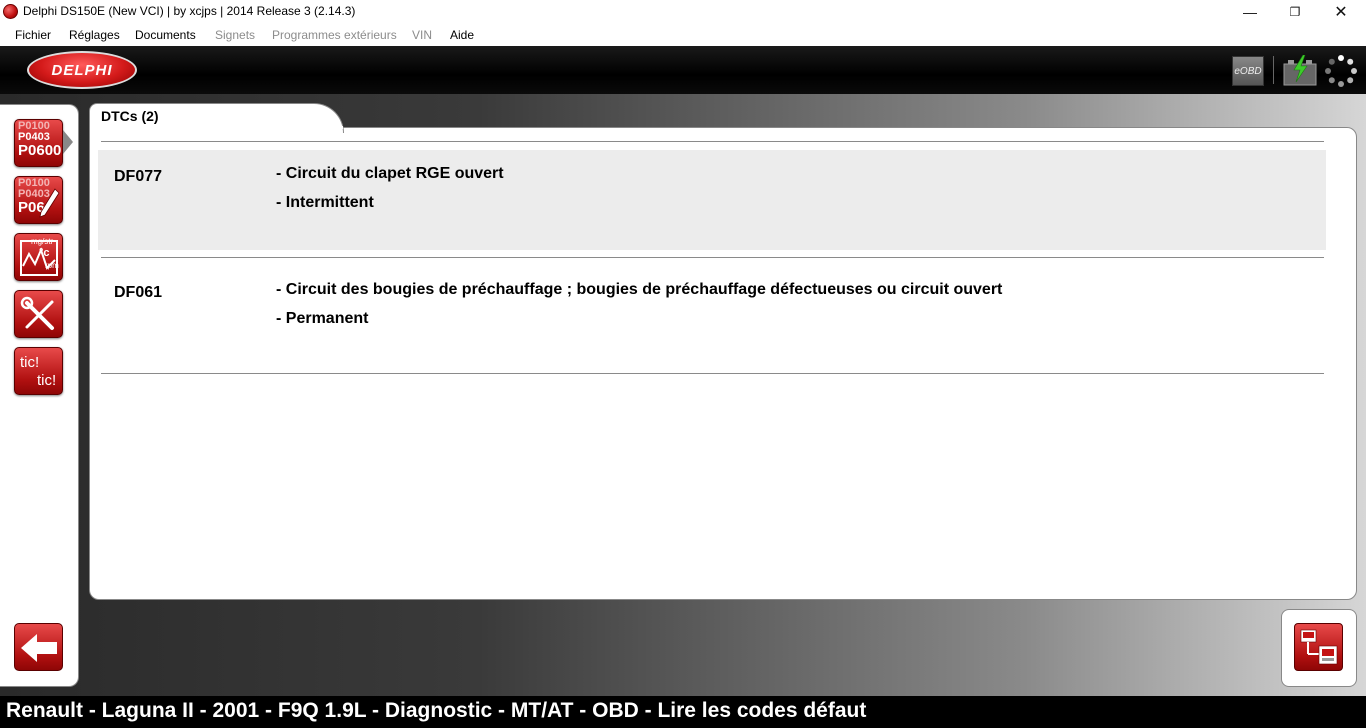 The height and width of the screenshot is (728, 1366). Describe the element at coordinates (38, 257) in the screenshot. I see `live-data-button: mg/str °c rpm` at that location.